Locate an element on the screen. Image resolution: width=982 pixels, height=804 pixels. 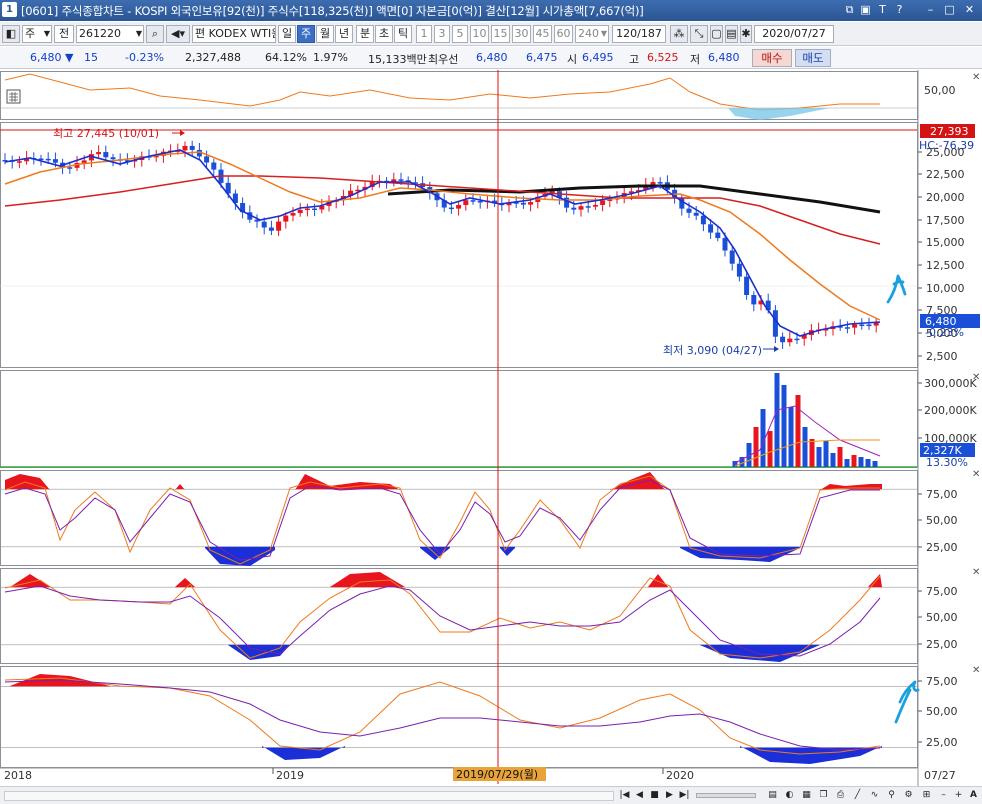
search-icon: ⌕ is located at coordinates (155, 34).